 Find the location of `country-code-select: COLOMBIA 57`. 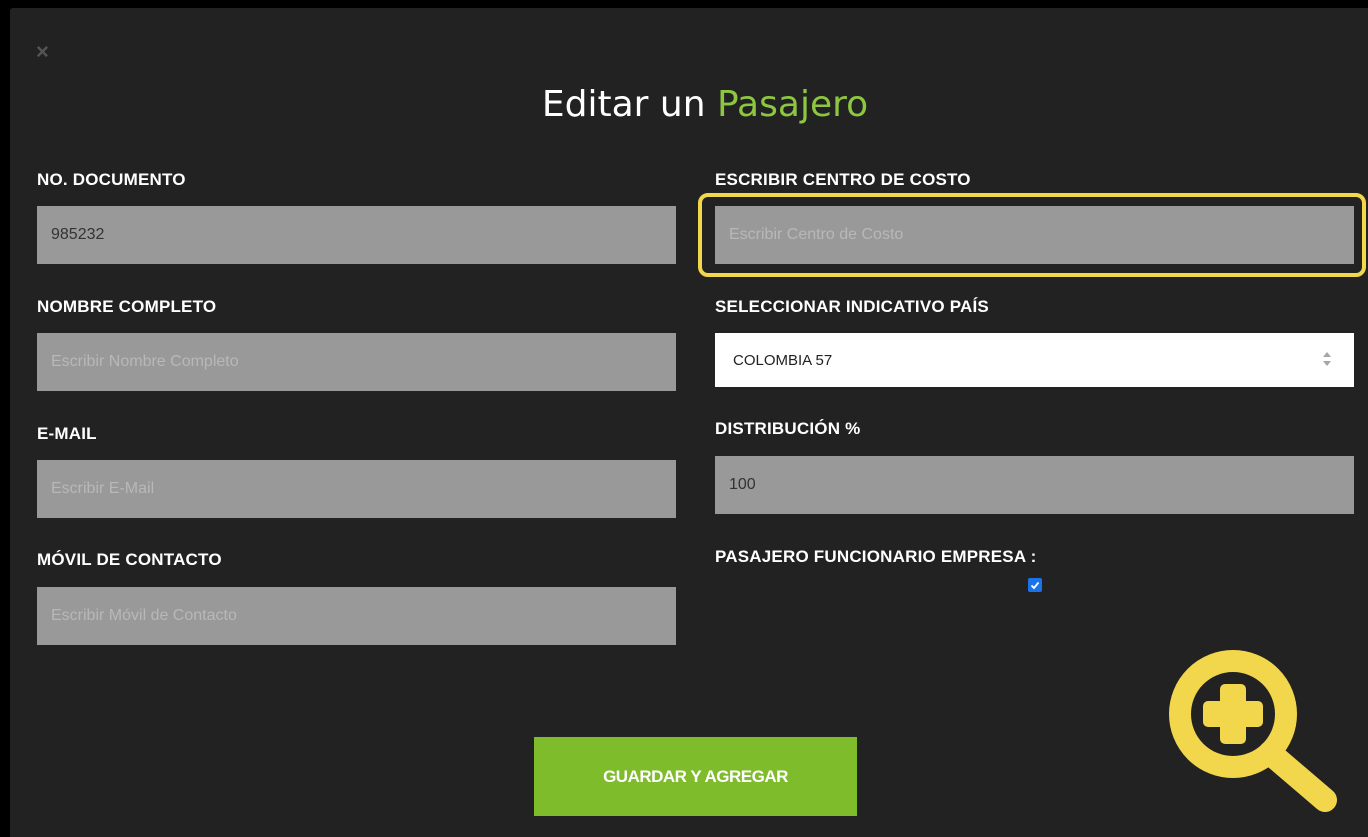

country-code-select: COLOMBIA 57 is located at coordinates (1034, 360).